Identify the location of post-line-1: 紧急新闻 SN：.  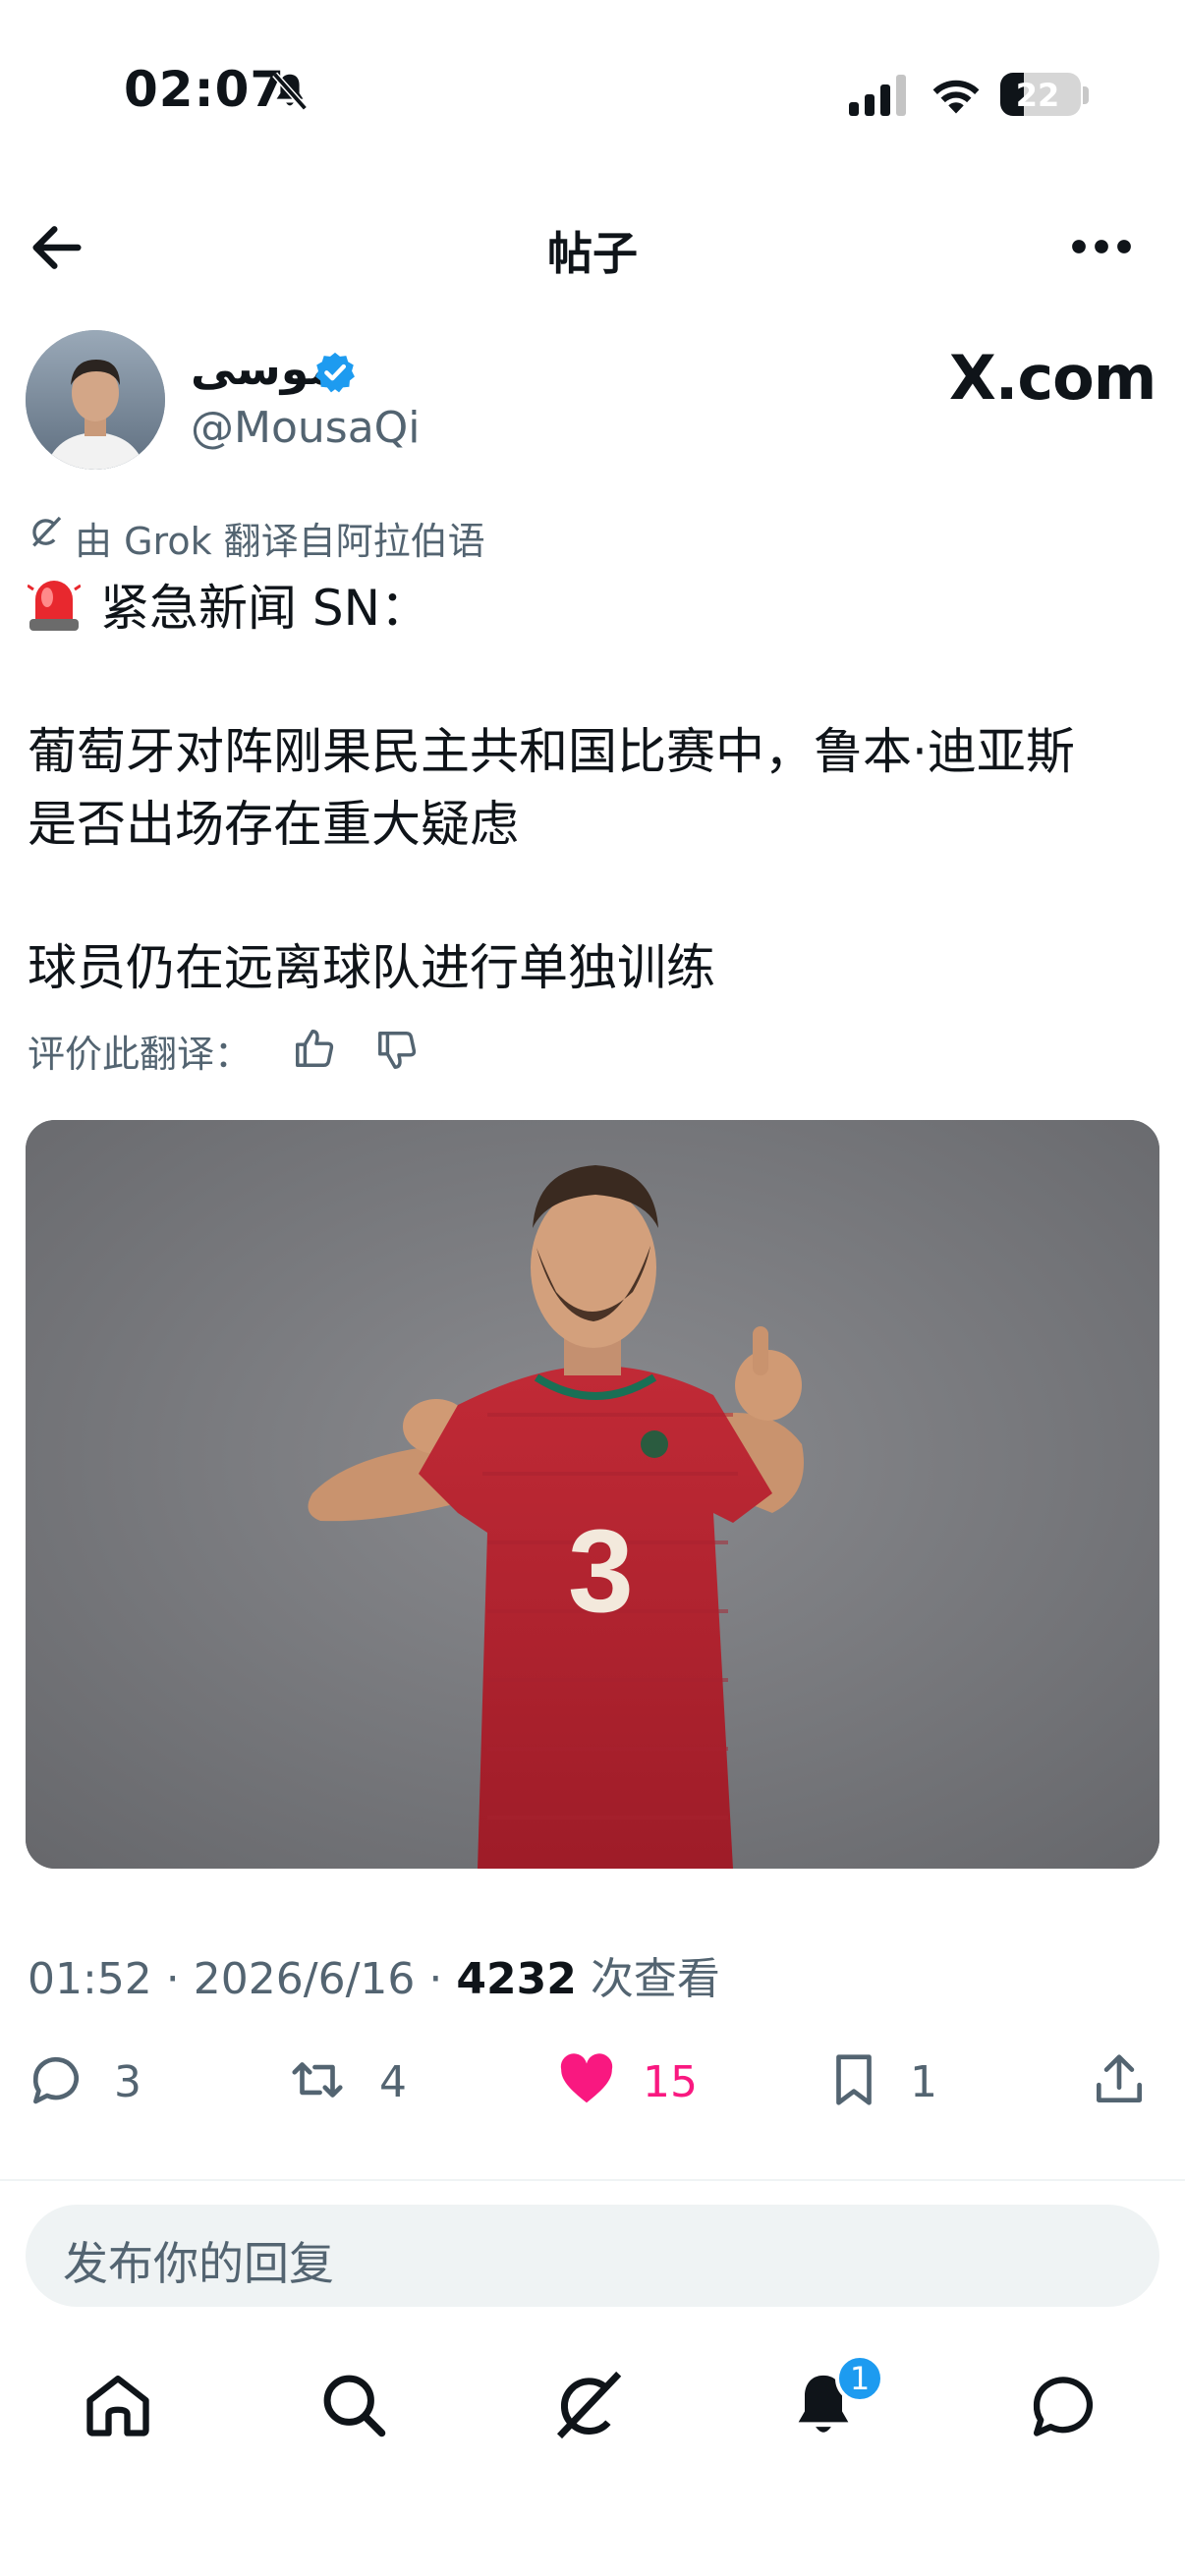
(265, 608).